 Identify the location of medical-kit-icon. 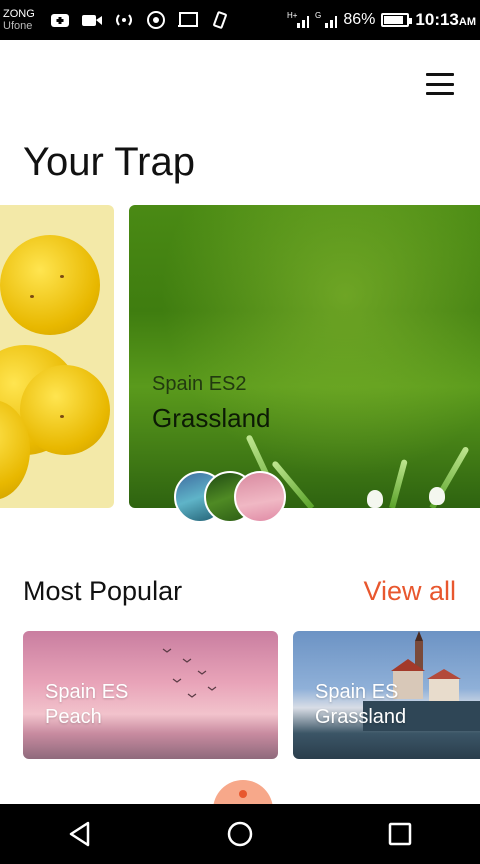
(60, 20).